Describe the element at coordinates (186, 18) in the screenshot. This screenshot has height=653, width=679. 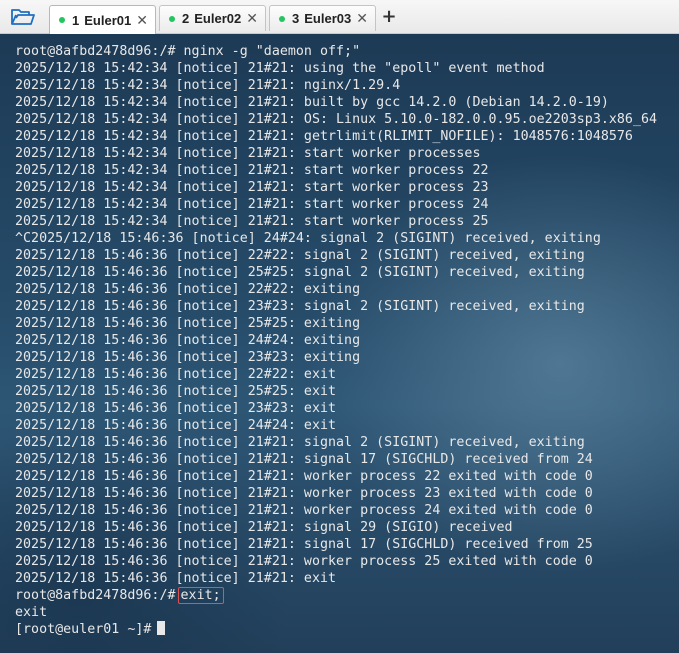
I see `tab-number: 2` at that location.